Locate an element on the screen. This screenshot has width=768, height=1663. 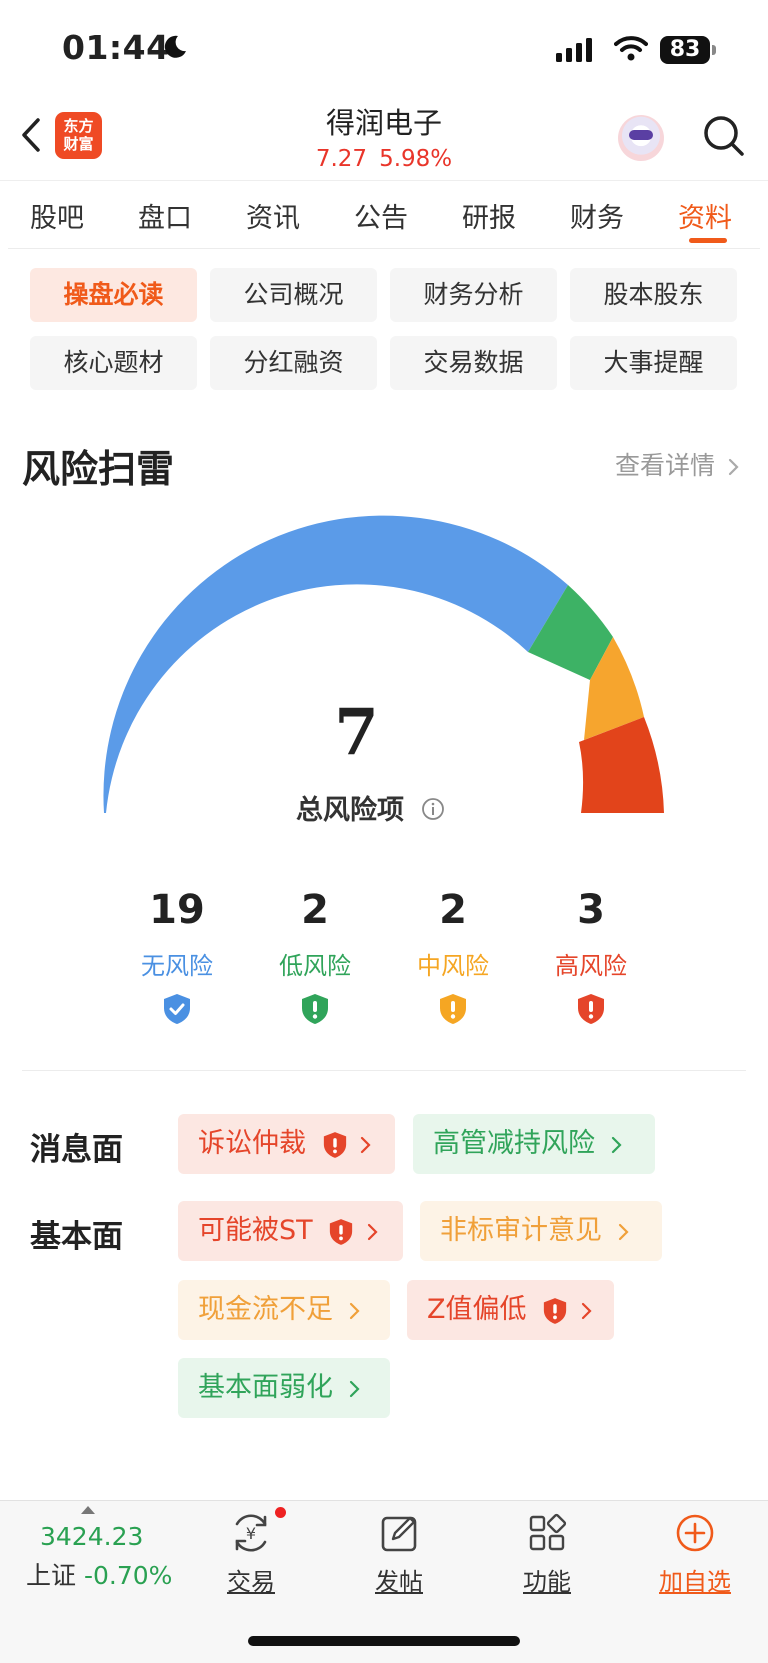
section-divider is located at coordinates (384, 1070).